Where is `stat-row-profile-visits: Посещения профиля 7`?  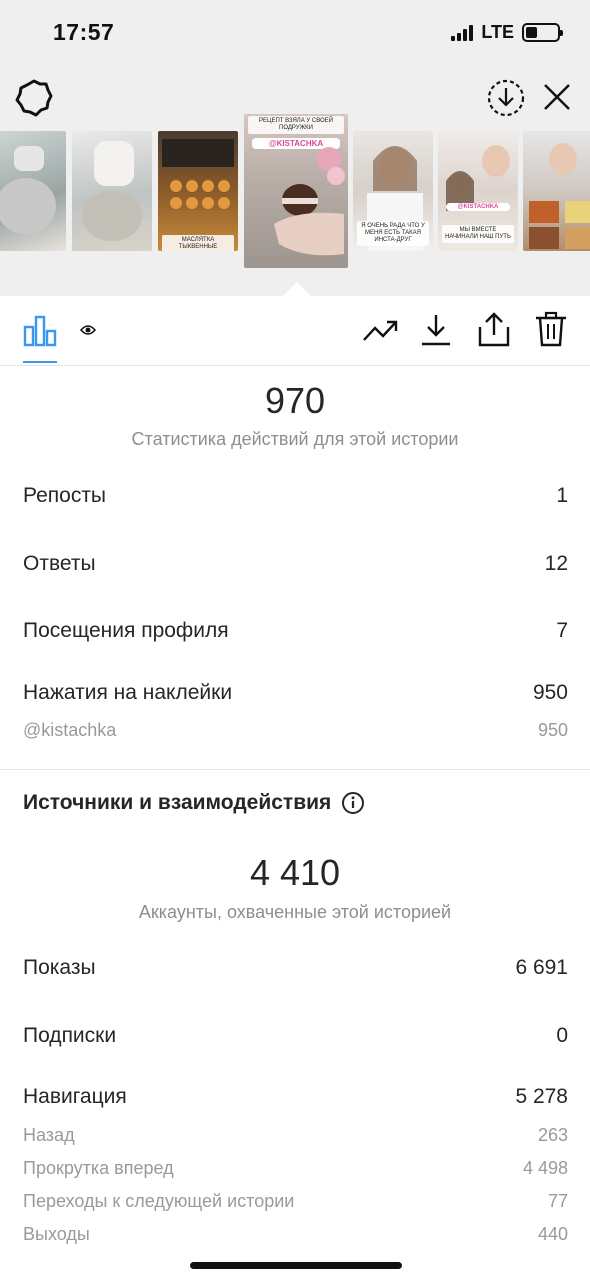
stat-row-profile-visits: Посещения профиля 7 is located at coordinates (295, 631).